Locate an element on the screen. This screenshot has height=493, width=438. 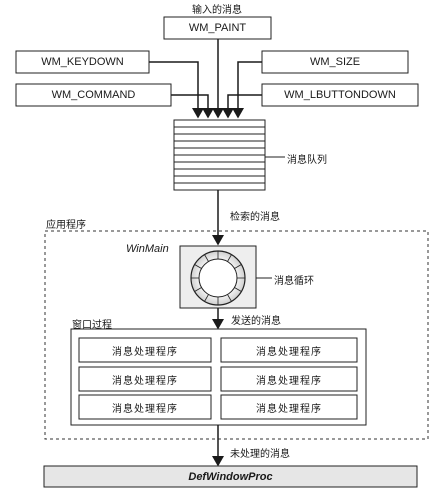
handler-label-2: 消息处理程序 is located at coordinates (289, 352).